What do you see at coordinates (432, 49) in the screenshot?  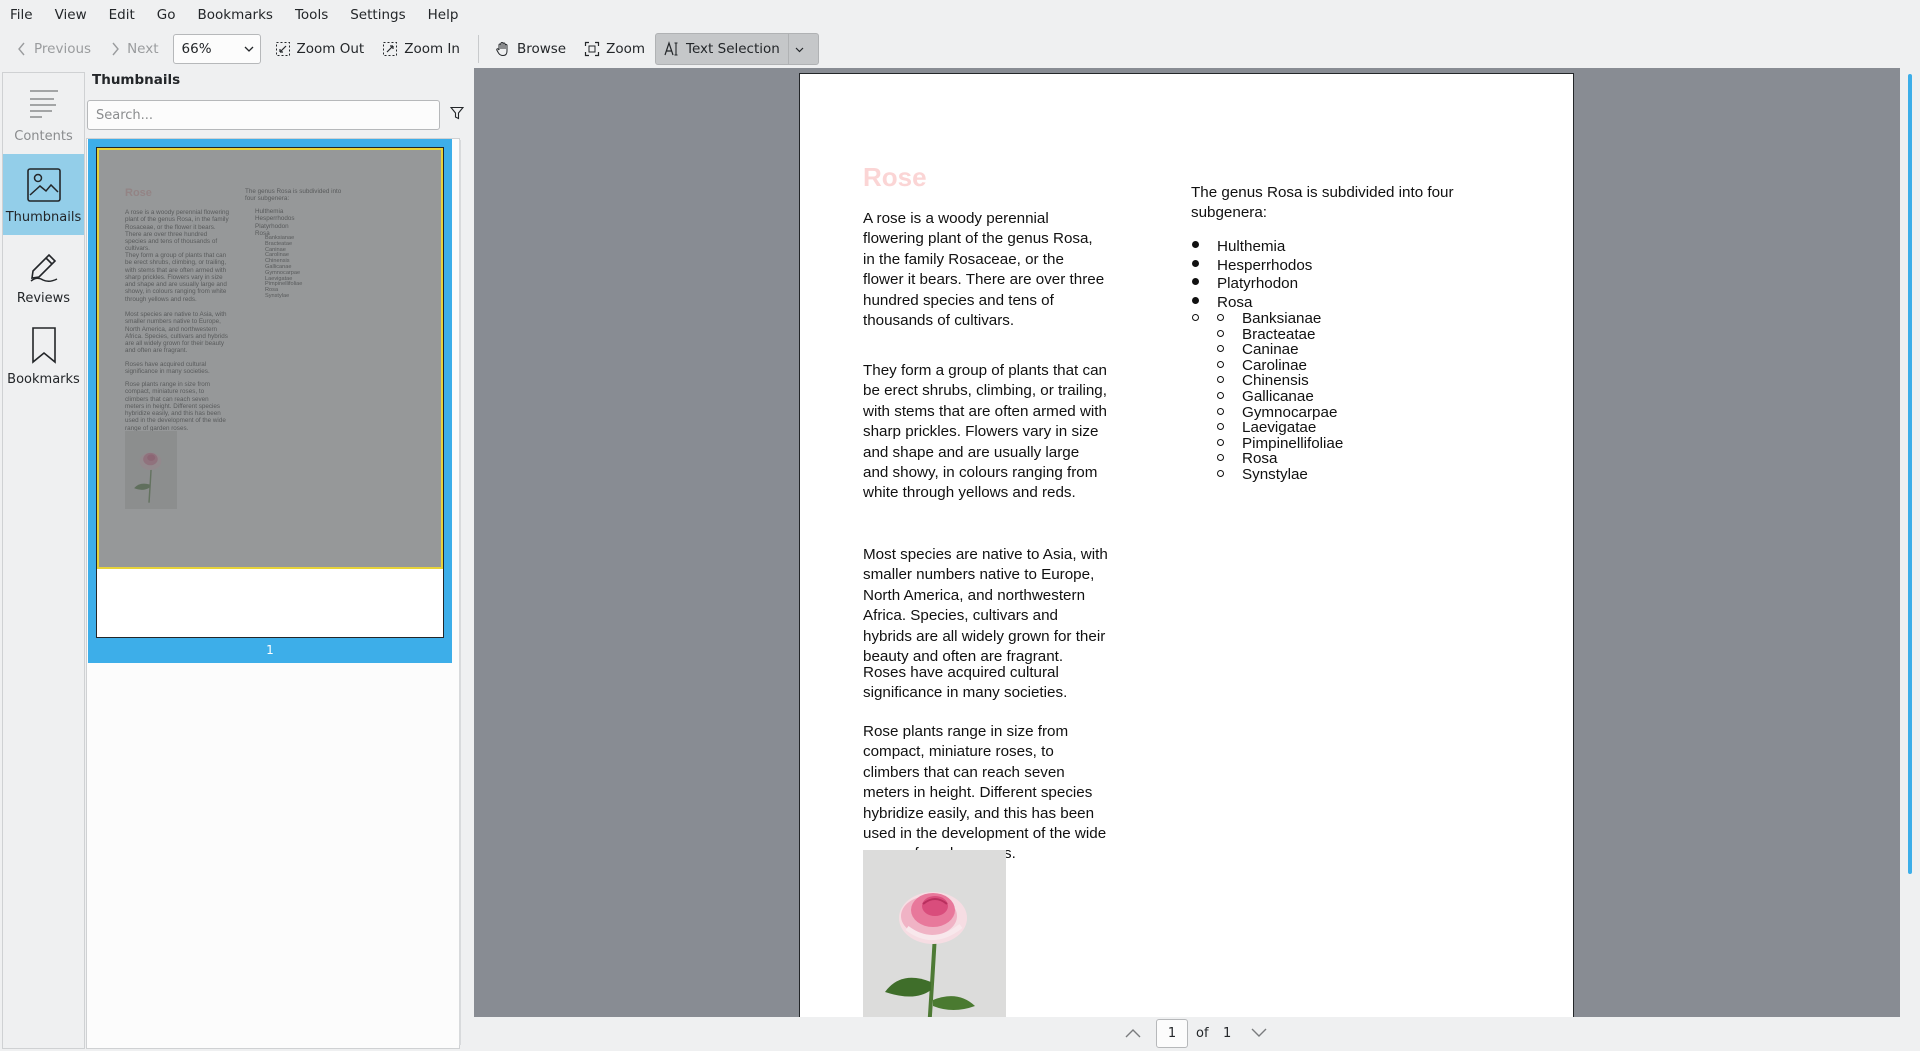 I see `zoom-in-label: Zoom In` at bounding box center [432, 49].